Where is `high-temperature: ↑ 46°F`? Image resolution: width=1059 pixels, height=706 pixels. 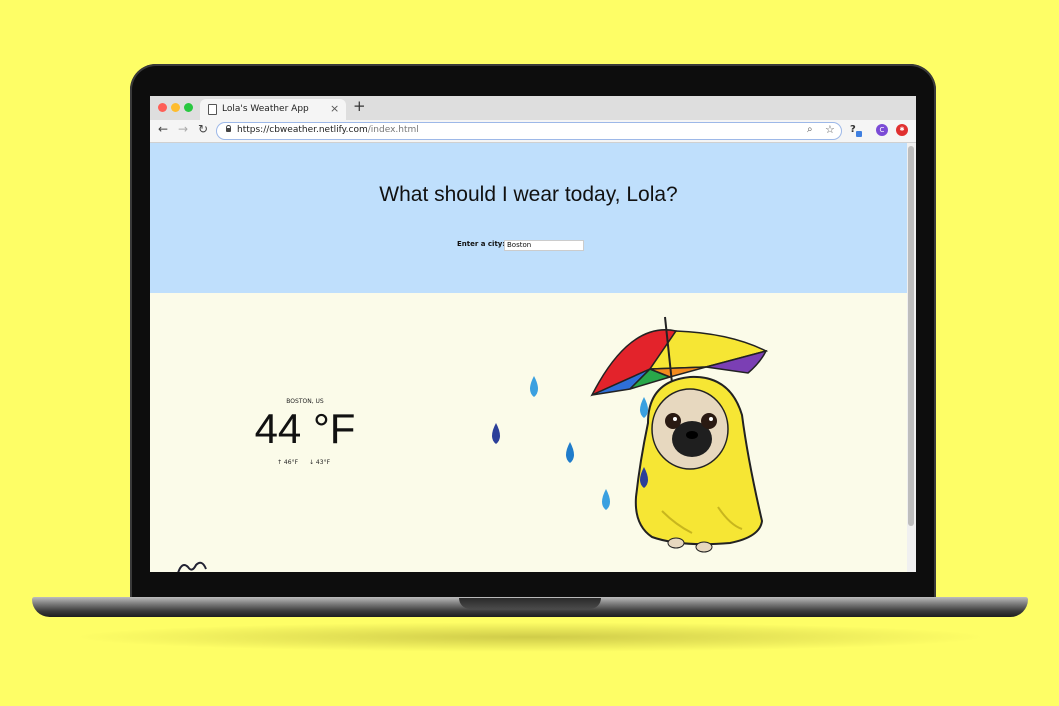
high-temperature: ↑ 46°F is located at coordinates (288, 462).